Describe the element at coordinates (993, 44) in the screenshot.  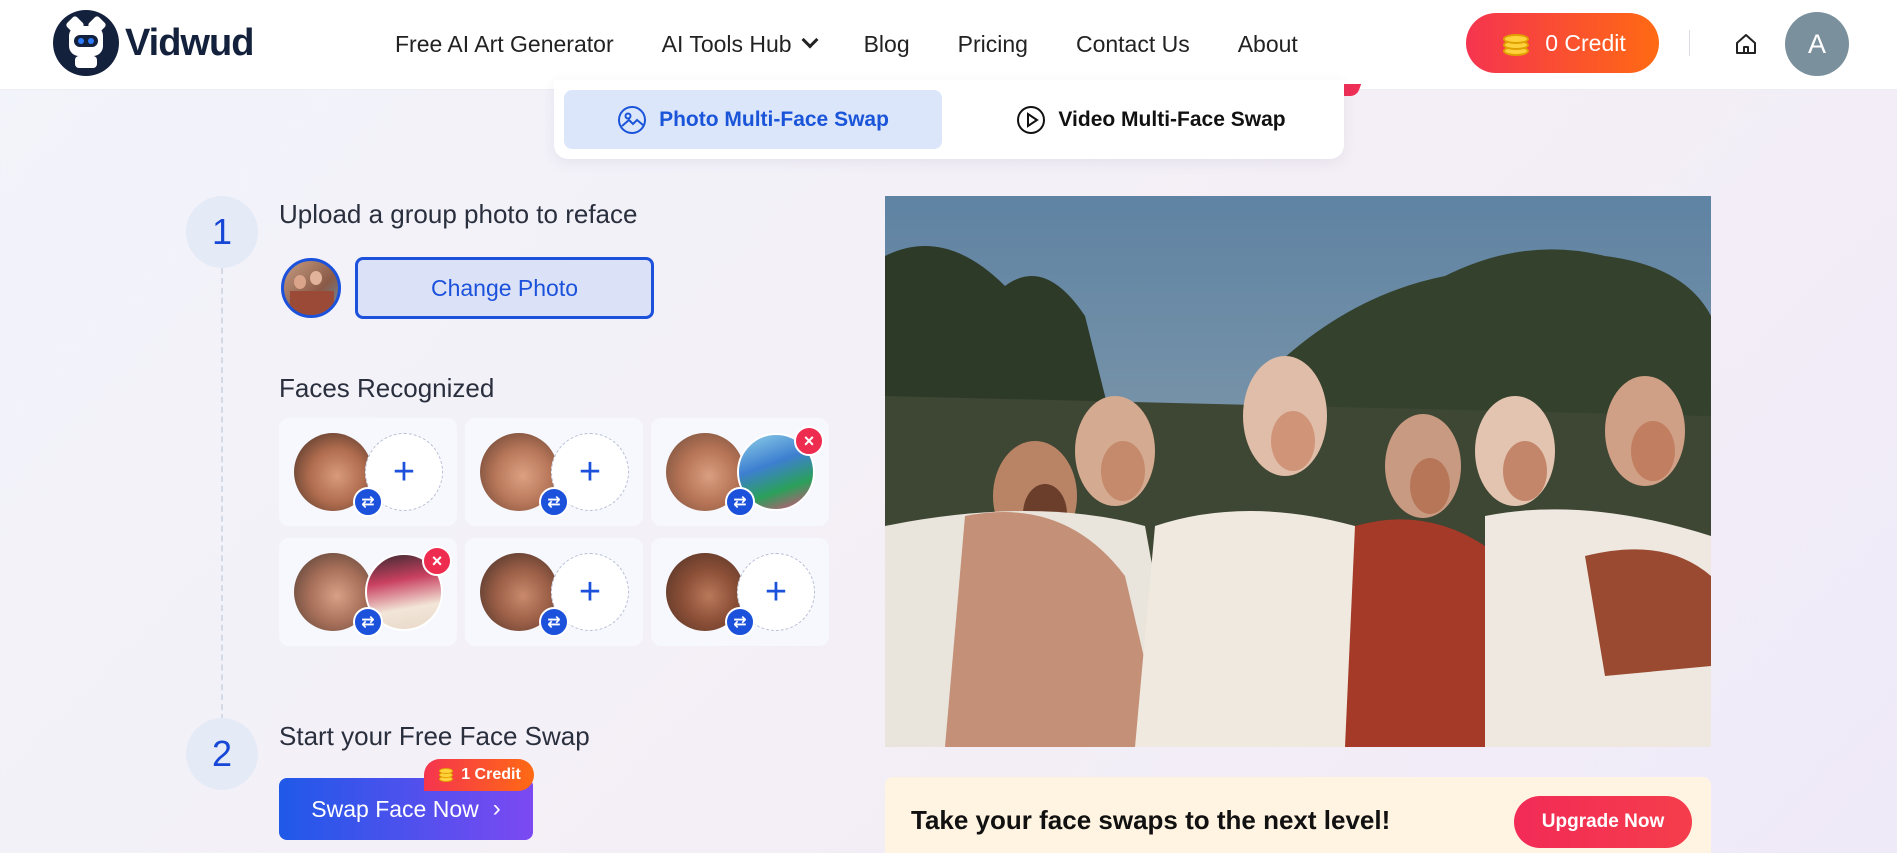
I see `nav-pricing: Pricing` at that location.